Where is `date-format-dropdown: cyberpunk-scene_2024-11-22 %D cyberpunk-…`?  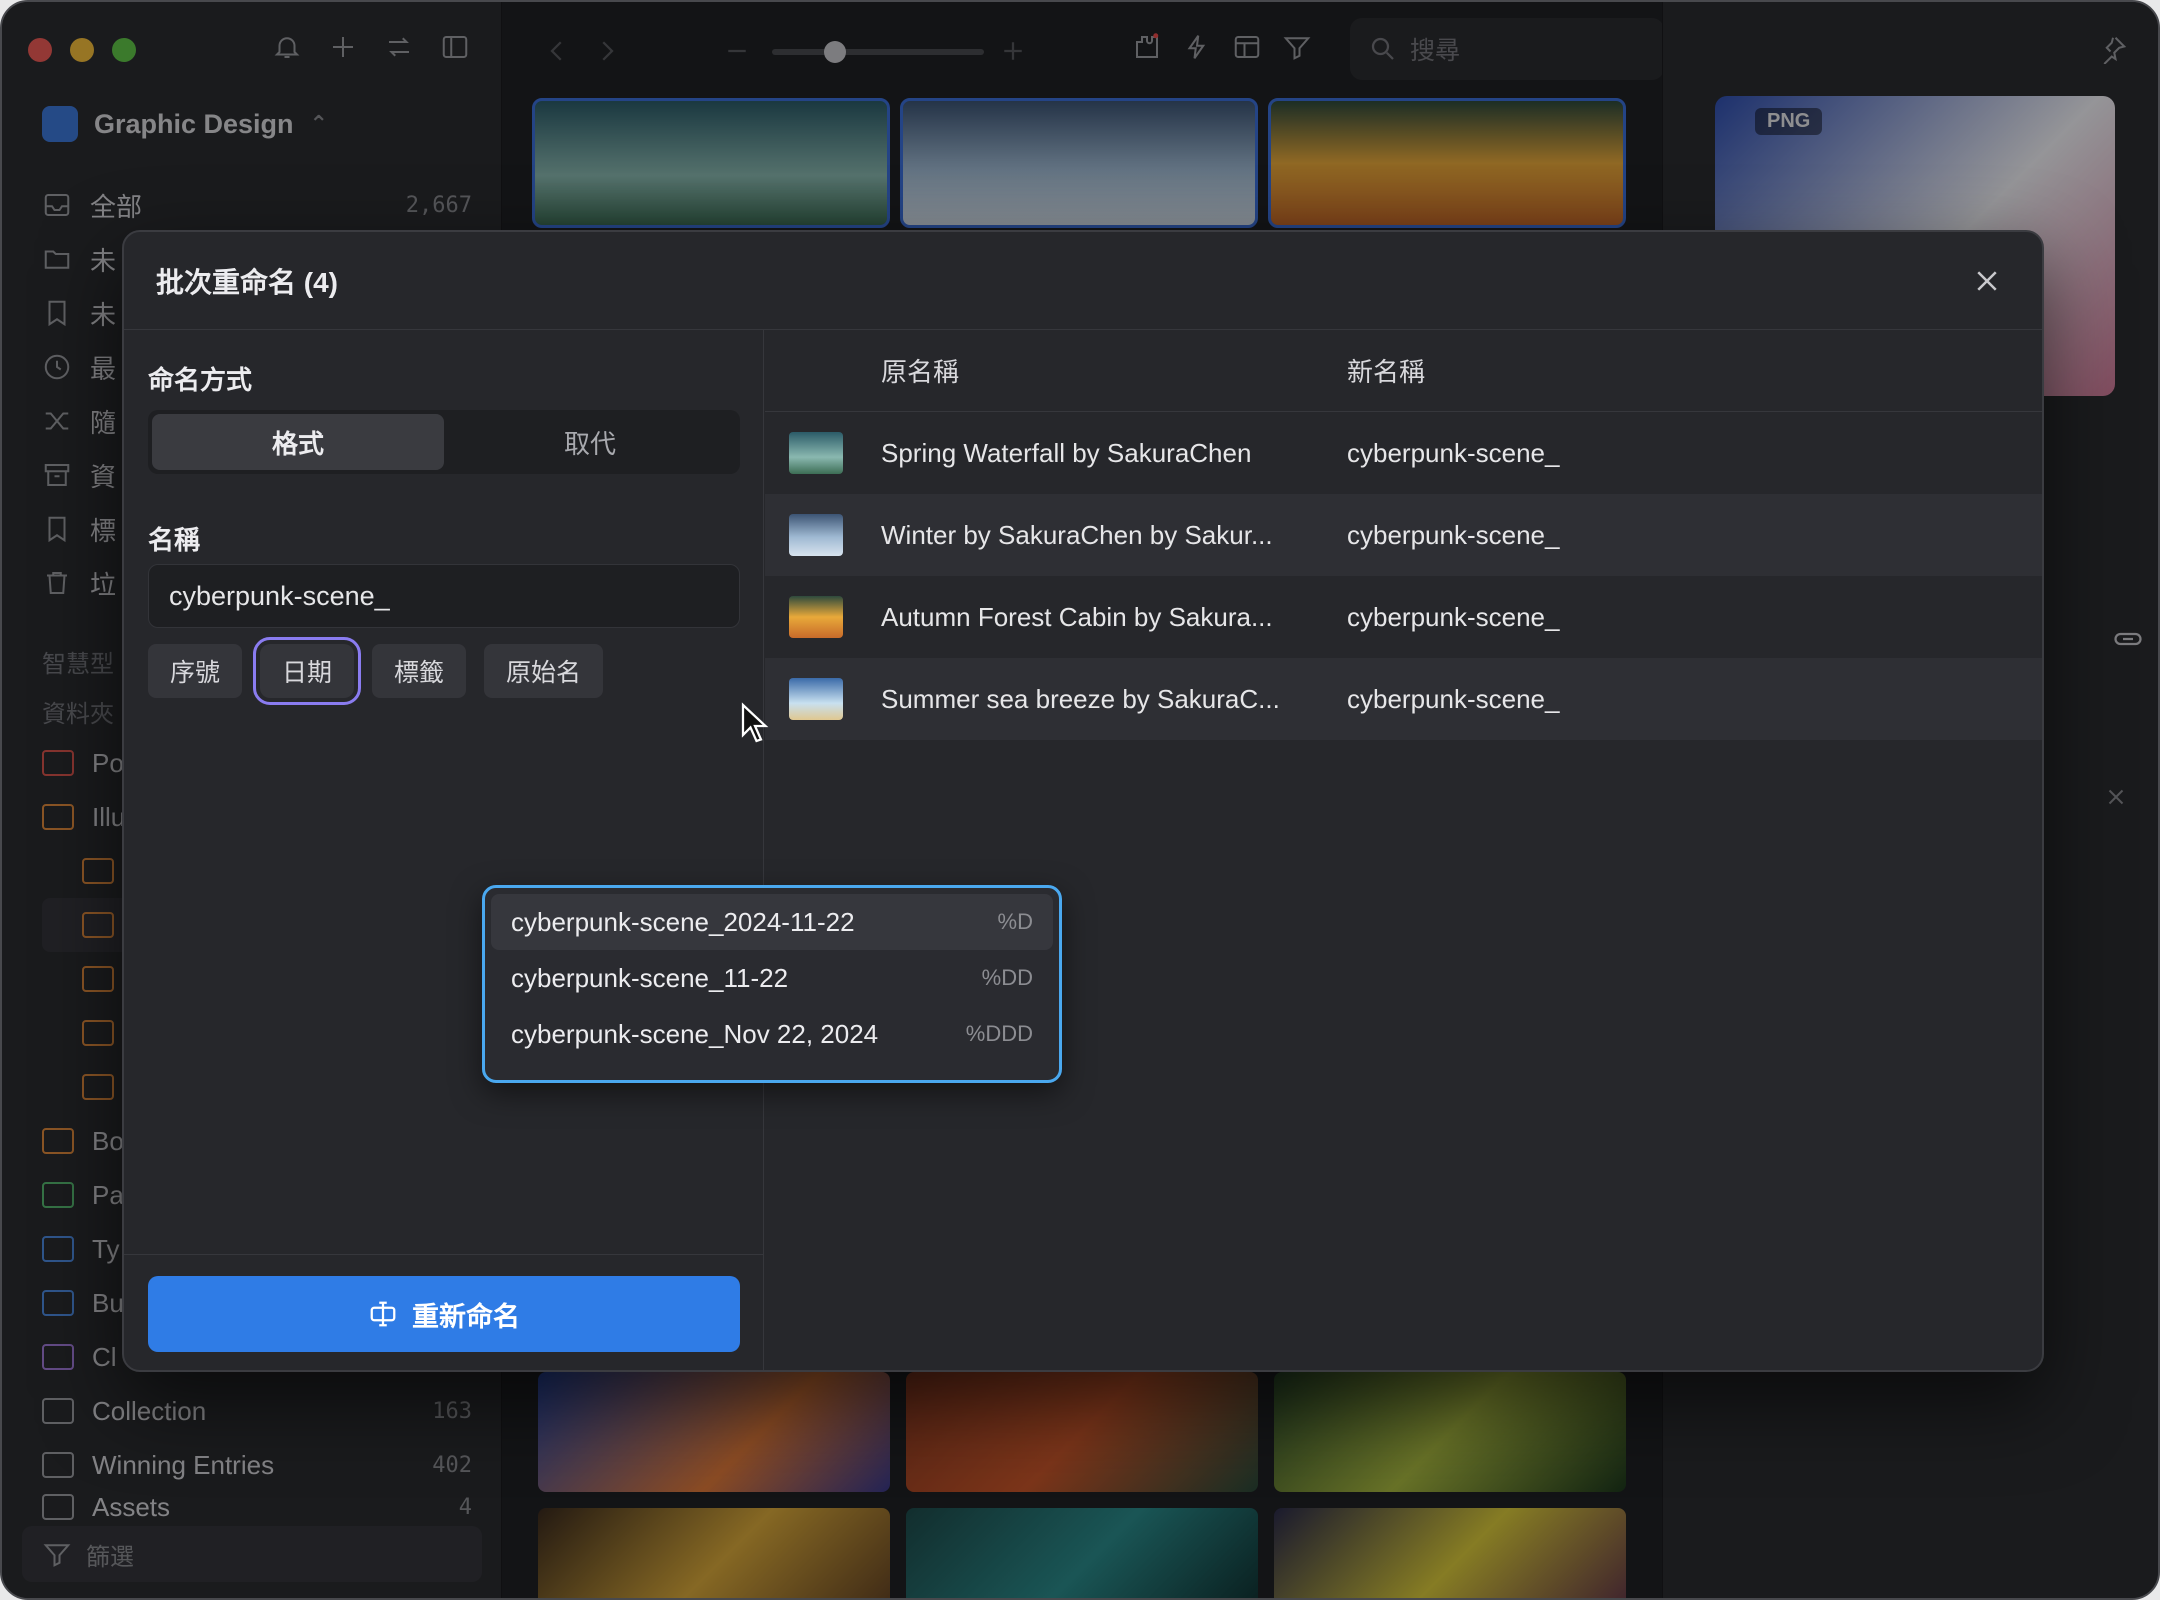
date-format-dropdown: cyberpunk-scene_2024-11-22 %D cyberpunk-… is located at coordinates (772, 984).